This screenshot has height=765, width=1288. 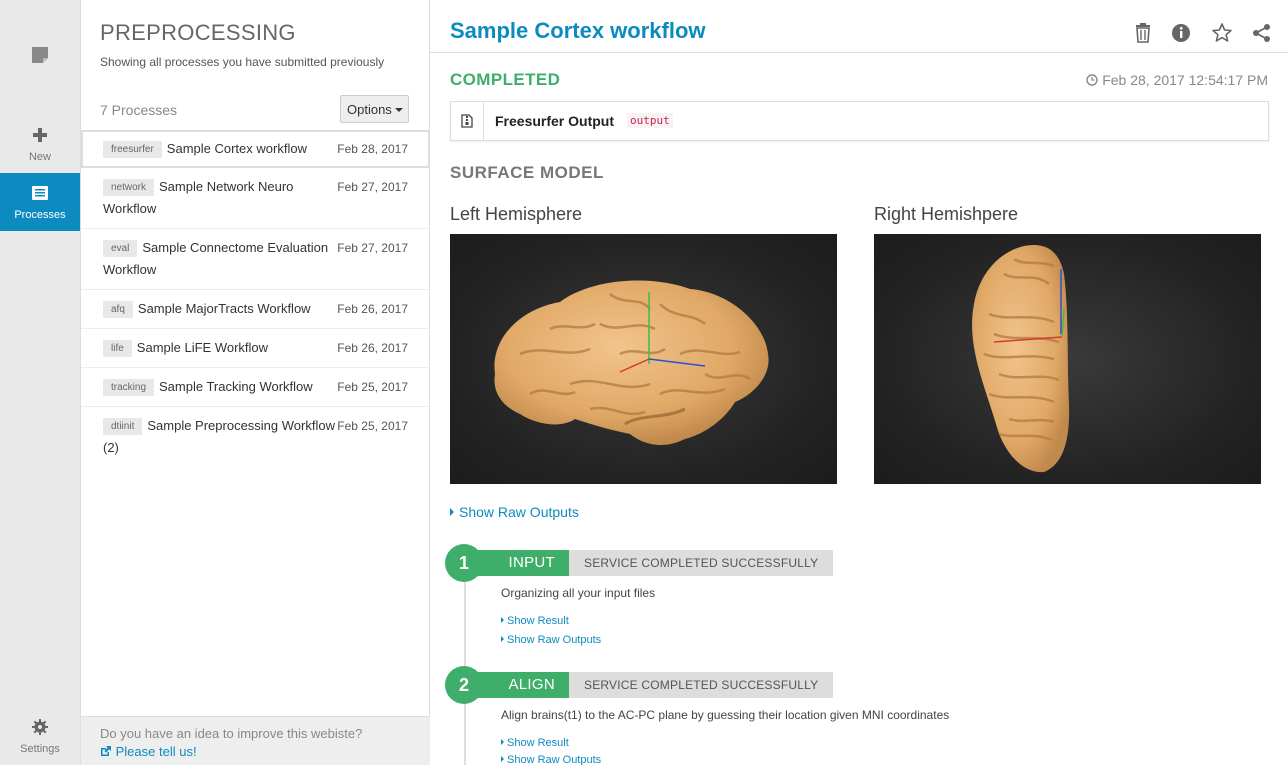 What do you see at coordinates (369, 109) in the screenshot?
I see `options-label: Options` at bounding box center [369, 109].